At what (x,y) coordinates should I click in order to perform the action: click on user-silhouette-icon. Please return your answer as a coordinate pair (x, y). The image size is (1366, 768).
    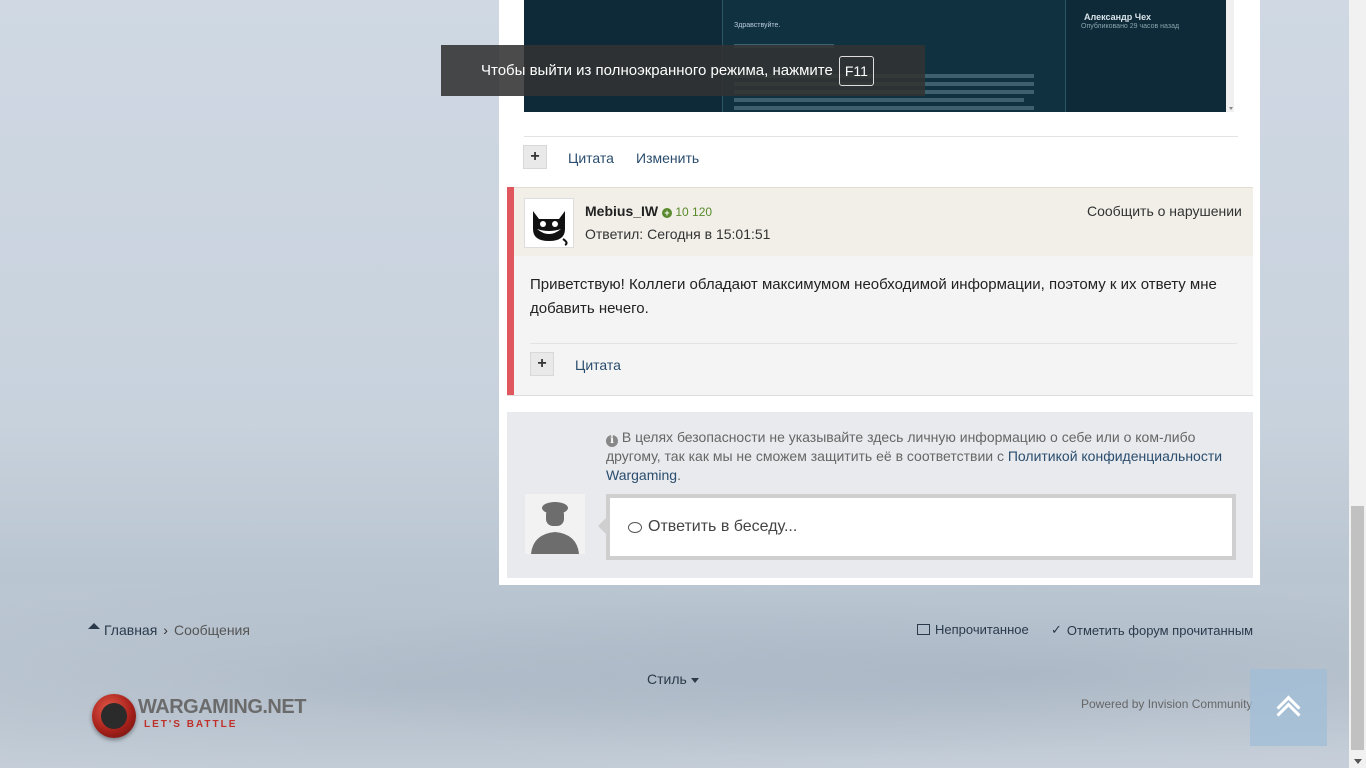
    Looking at the image, I should click on (555, 524).